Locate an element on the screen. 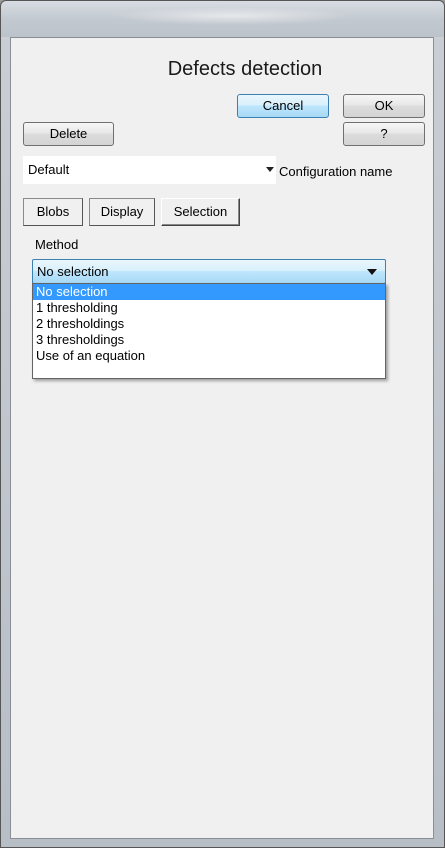  method-option-1-thresholding: 1 thresholding is located at coordinates (209, 308).